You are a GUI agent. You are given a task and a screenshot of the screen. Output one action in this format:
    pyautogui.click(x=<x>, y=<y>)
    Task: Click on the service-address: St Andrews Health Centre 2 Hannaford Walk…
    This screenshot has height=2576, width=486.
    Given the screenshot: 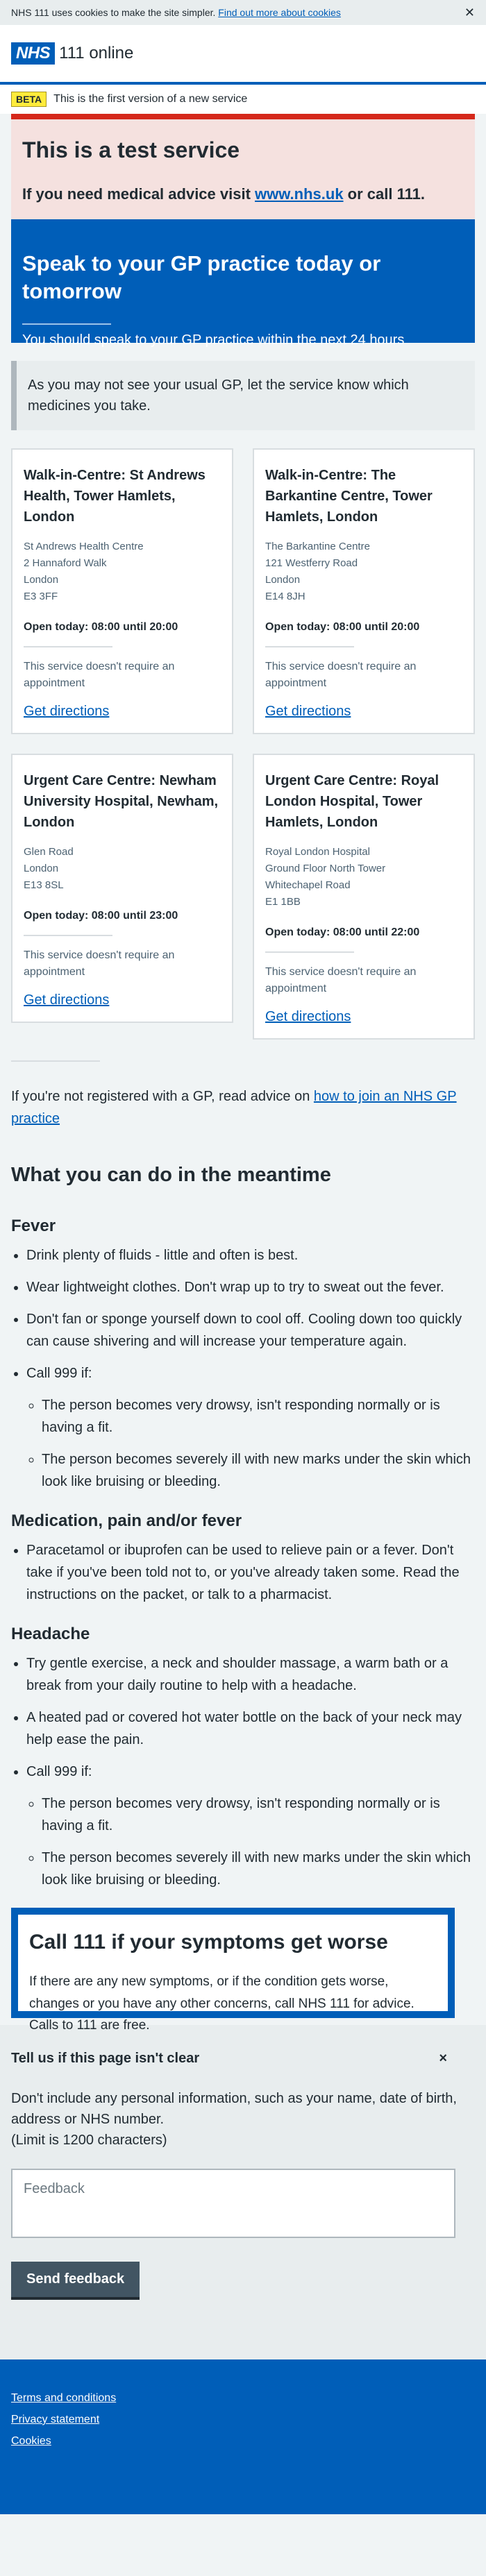 What is the action you would take?
    pyautogui.click(x=84, y=571)
    